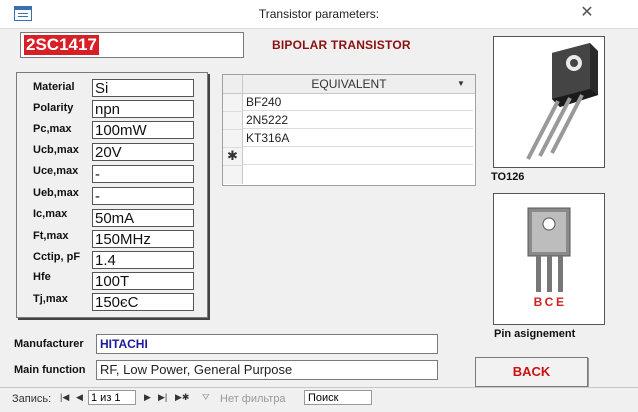 The image size is (638, 412). Describe the element at coordinates (143, 281) in the screenshot. I see `param-value-hfe: 100T` at that location.